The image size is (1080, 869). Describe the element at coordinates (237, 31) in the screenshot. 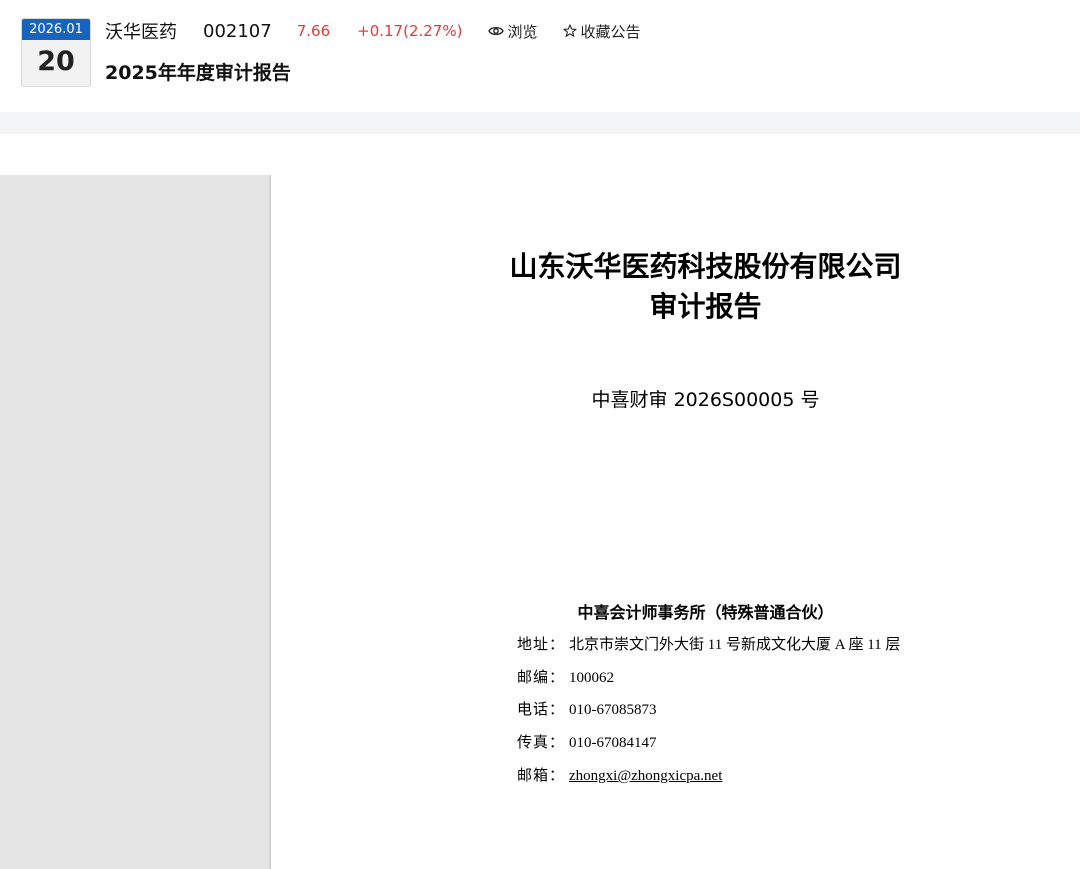

I see `stock-code: 002107` at that location.